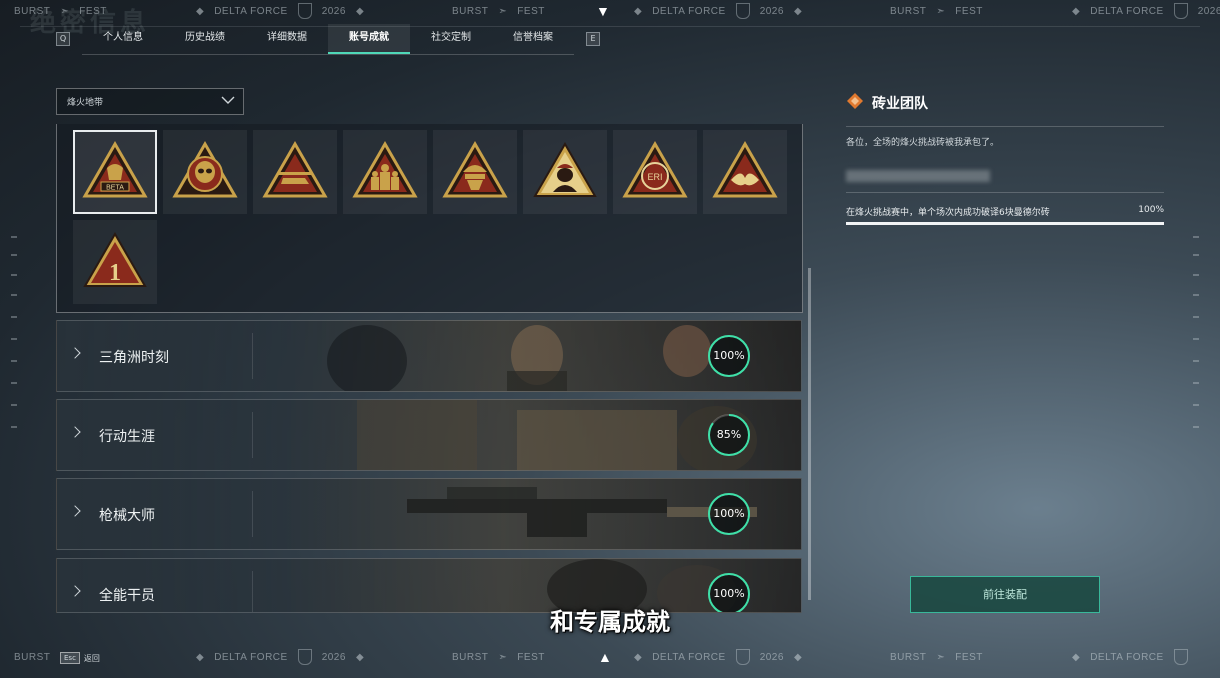 The image size is (1220, 678). I want to click on requirement-text: 在烽火挑战赛中，单个场次内成功破译6块曼德尔砖, so click(948, 213).